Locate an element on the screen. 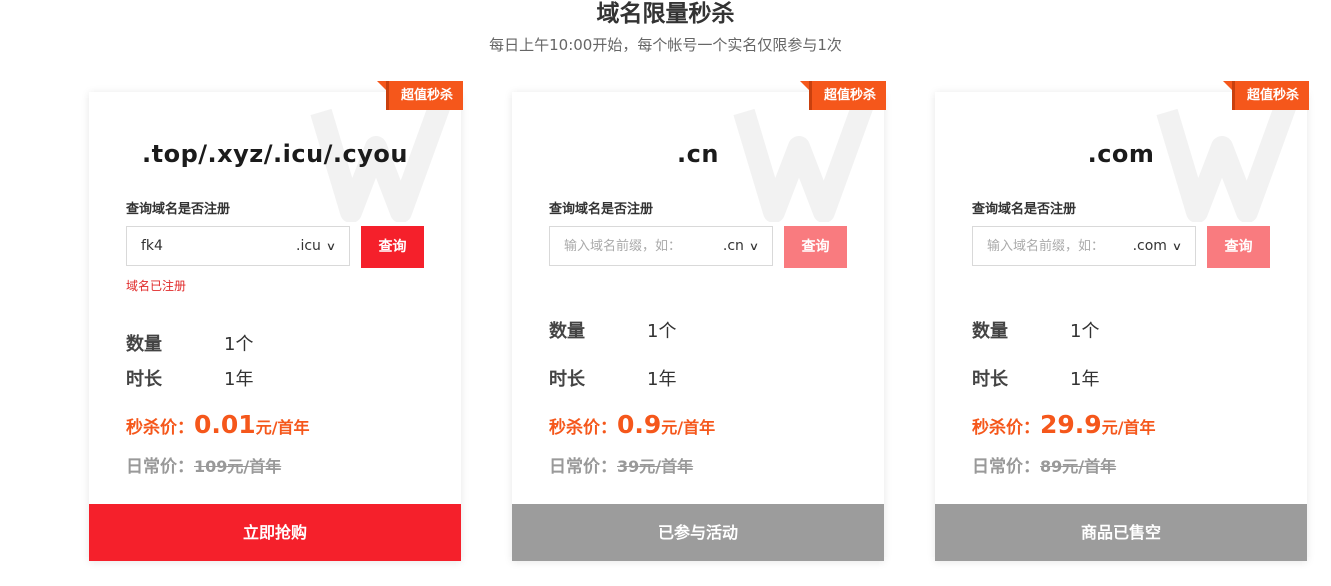  page-title: 域名限量秒杀 is located at coordinates (665, 14).